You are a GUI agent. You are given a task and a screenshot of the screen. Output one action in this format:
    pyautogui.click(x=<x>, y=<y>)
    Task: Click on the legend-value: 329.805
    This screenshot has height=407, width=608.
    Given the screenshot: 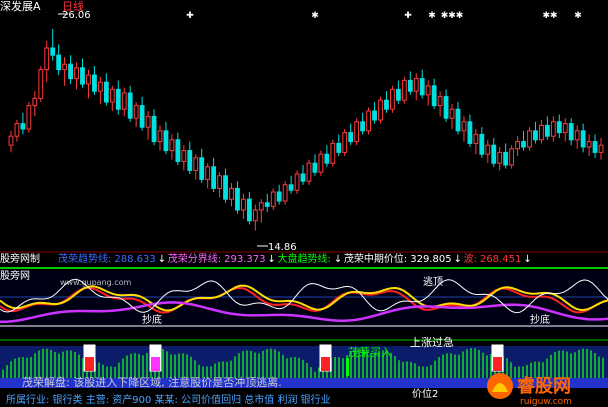 What is the action you would take?
    pyautogui.click(x=430, y=259)
    